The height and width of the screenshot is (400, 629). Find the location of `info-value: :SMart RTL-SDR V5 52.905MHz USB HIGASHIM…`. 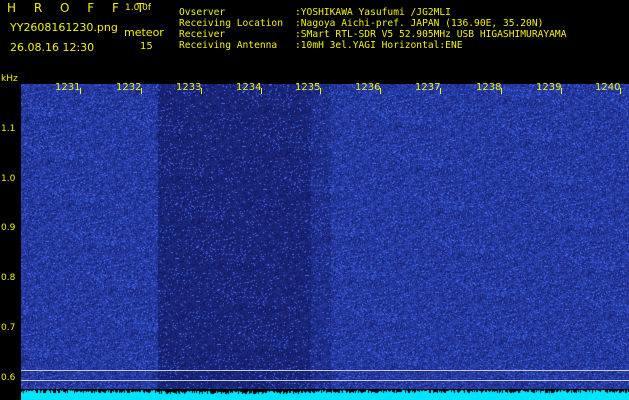

info-value: :SMart RTL-SDR V5 52.905MHz USB HIGASHIM… is located at coordinates (431, 34).